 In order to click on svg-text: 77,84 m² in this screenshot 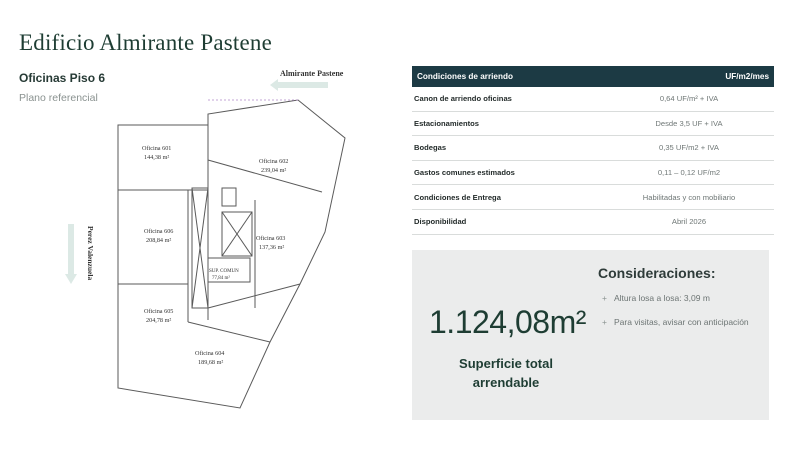, I will do `click(221, 278)`.